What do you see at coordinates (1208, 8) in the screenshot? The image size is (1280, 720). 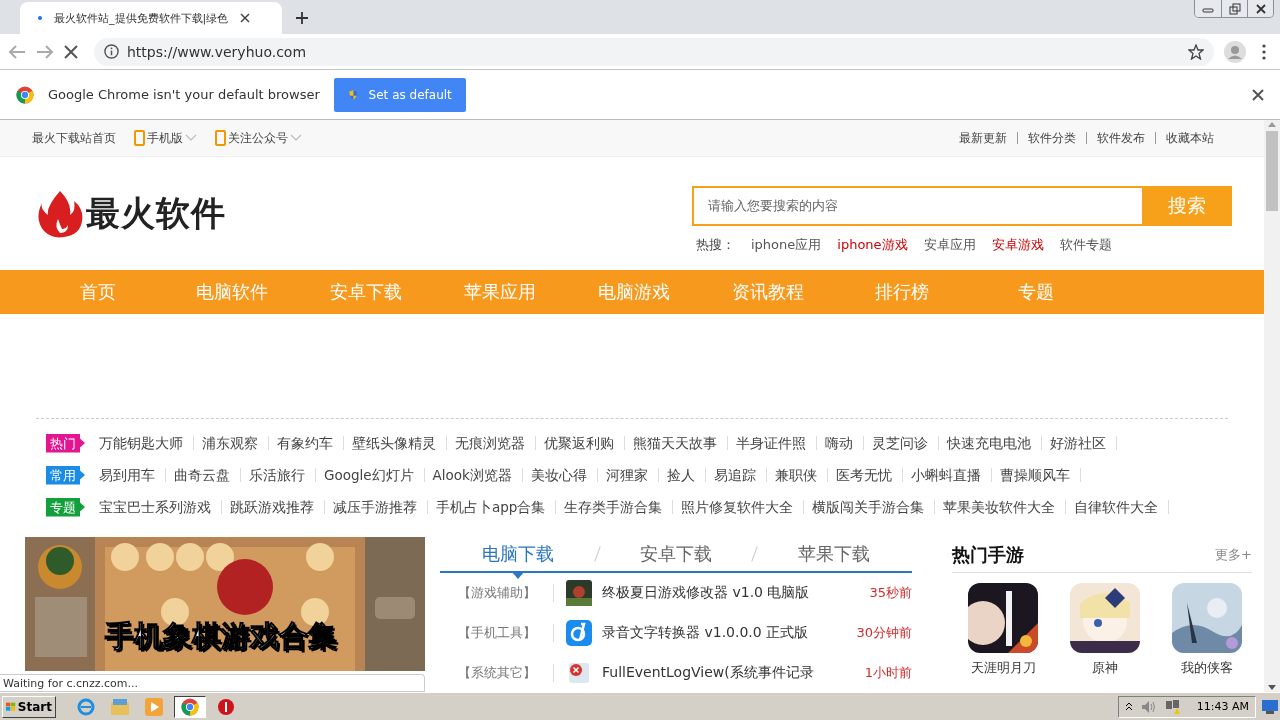 I see `minimize-button` at bounding box center [1208, 8].